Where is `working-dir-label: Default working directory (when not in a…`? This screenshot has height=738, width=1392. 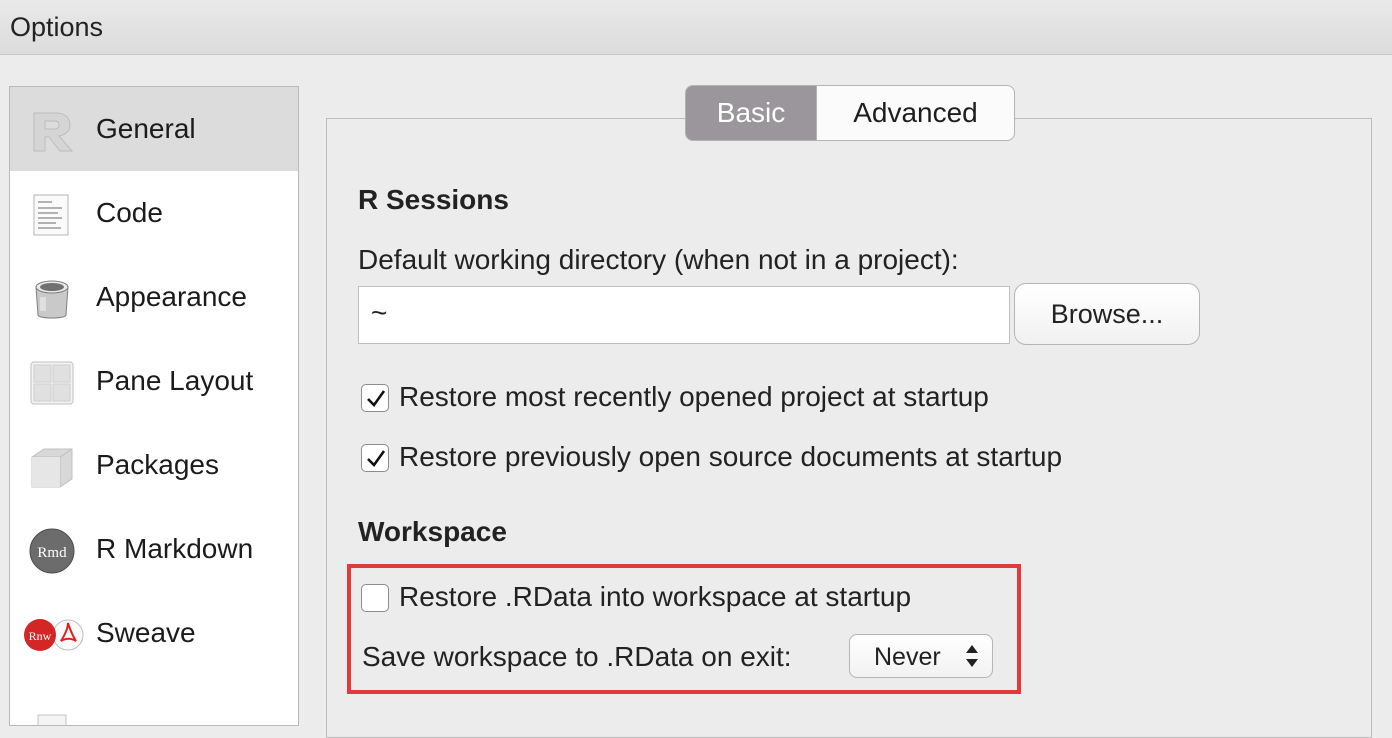 working-dir-label: Default working directory (when not in a… is located at coordinates (658, 259).